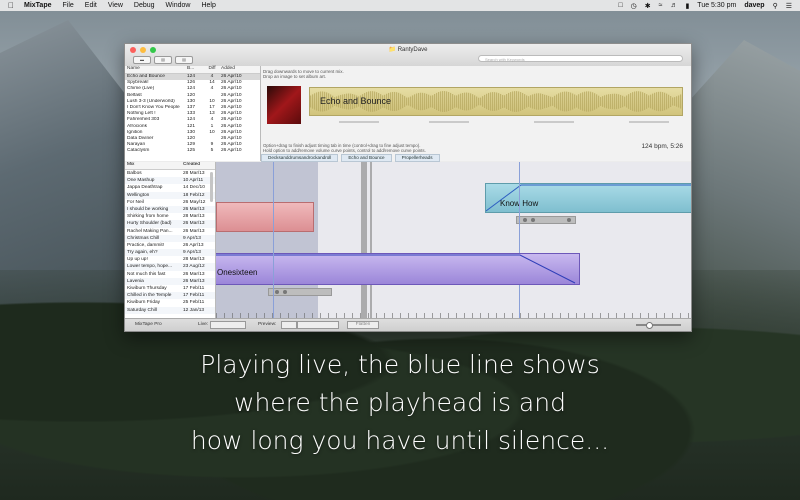  Describe the element at coordinates (142, 60) in the screenshot. I see `toolbar-button-1: ▬` at that location.